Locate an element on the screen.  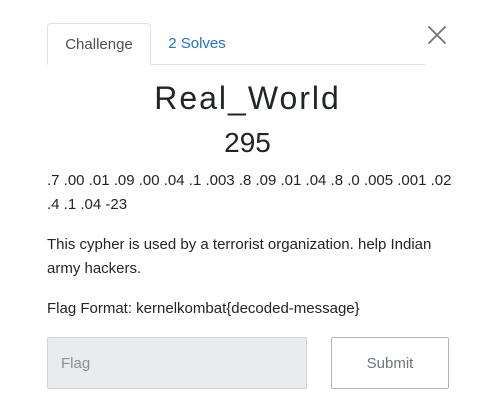
close-button is located at coordinates (437, 35).